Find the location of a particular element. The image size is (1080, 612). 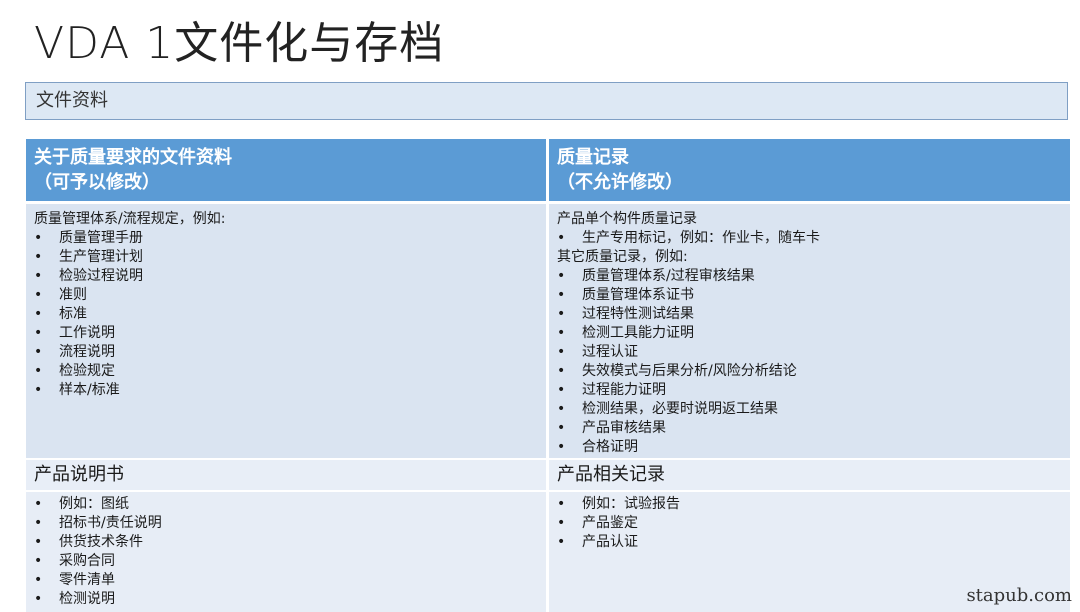

left-list-item: • 检验过程说明 is located at coordinates (290, 276).